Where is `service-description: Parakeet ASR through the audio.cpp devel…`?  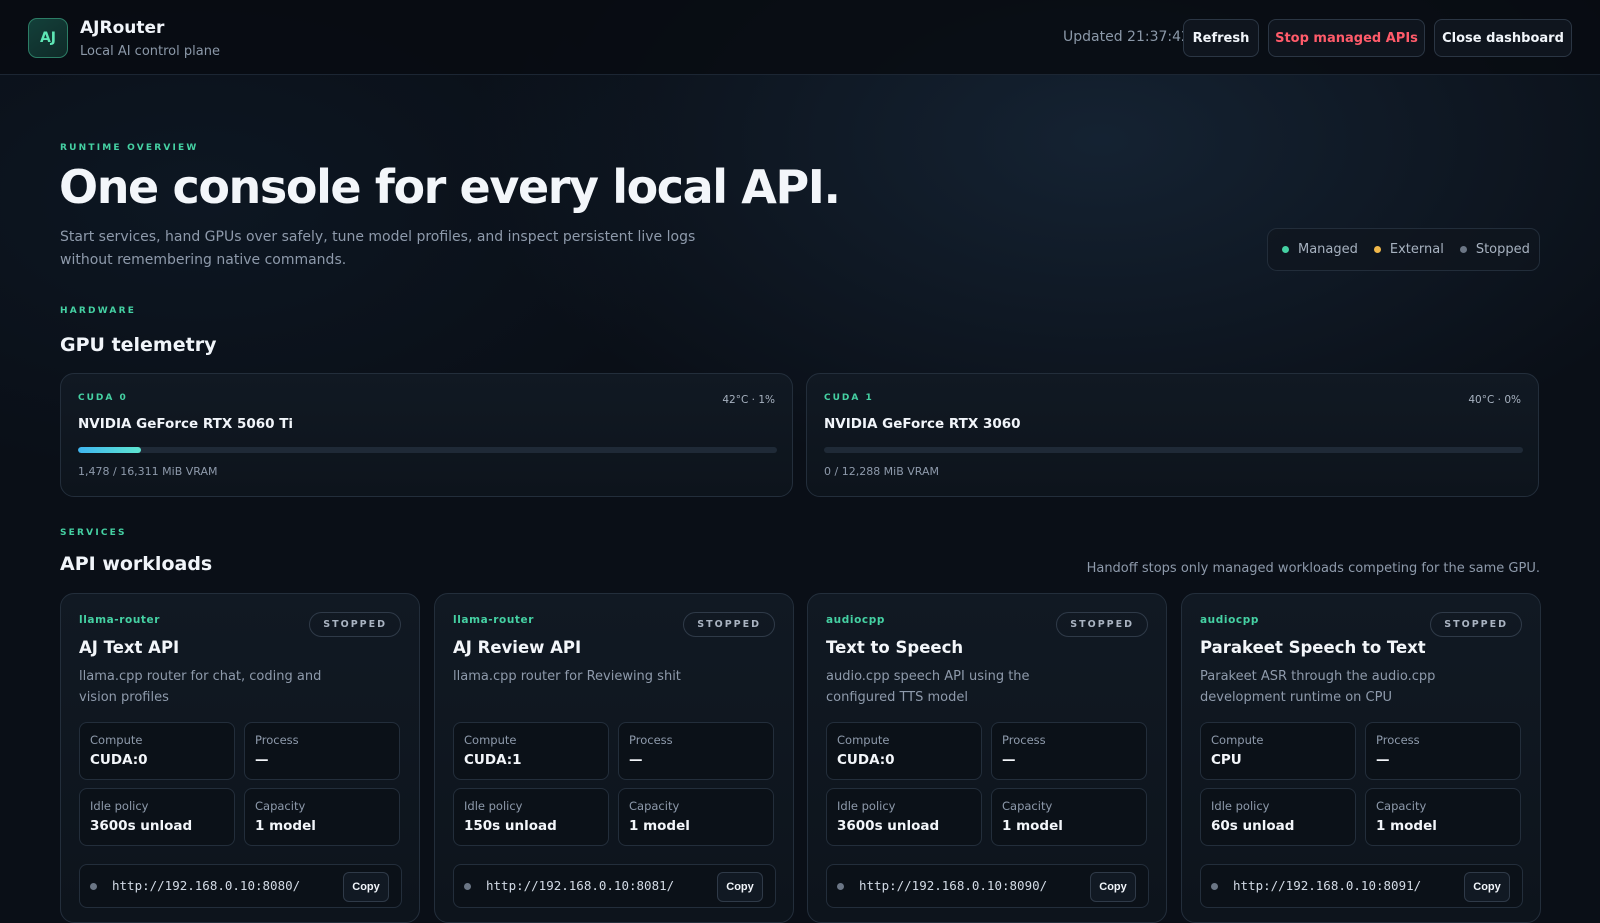 service-description: Parakeet ASR through the audio.cpp devel… is located at coordinates (1318, 687).